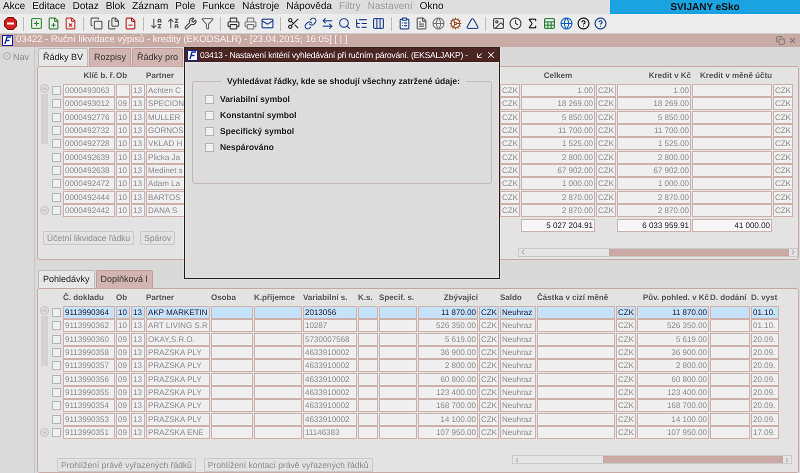 This screenshot has width=800, height=473. I want to click on tab: Pohledávky, so click(66, 279).